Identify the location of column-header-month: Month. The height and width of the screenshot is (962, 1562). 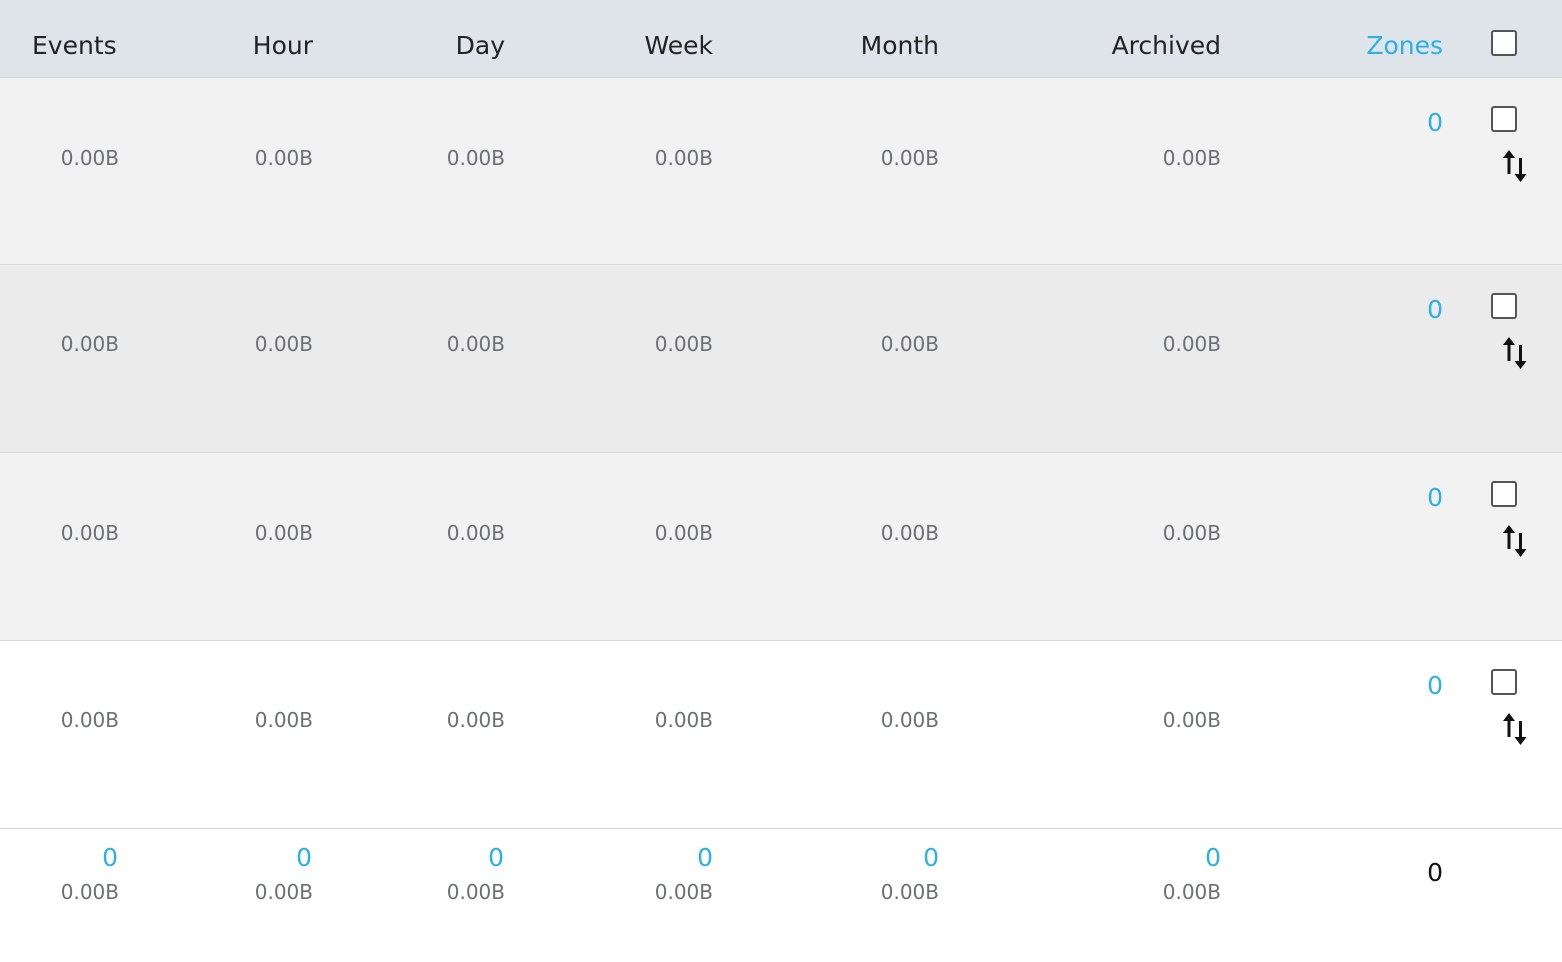
(879, 46).